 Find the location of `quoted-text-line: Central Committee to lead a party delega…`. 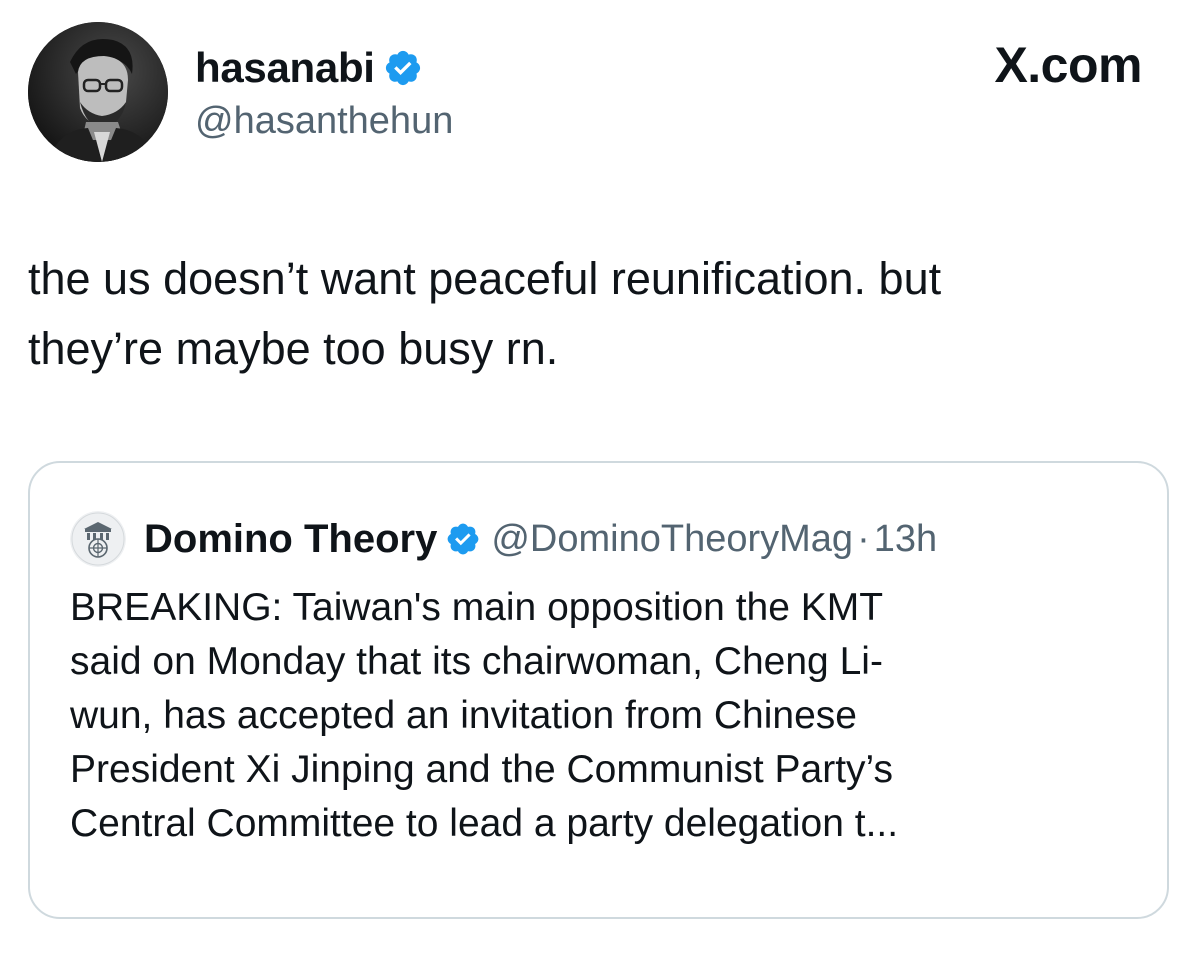

quoted-text-line: Central Committee to lead a party delega… is located at coordinates (484, 823).